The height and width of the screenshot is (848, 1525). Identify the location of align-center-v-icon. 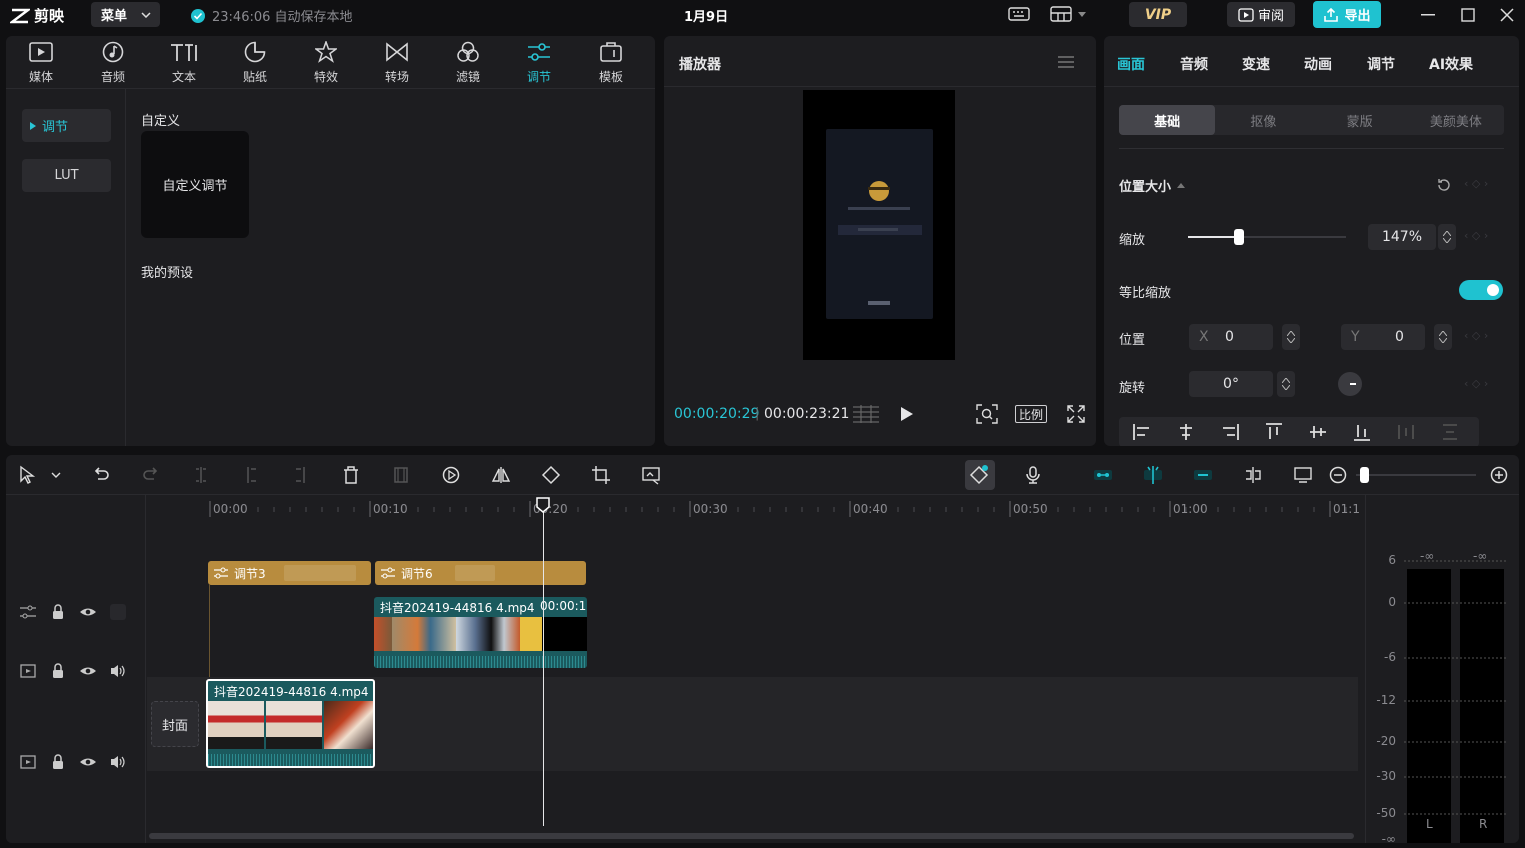
(1318, 432).